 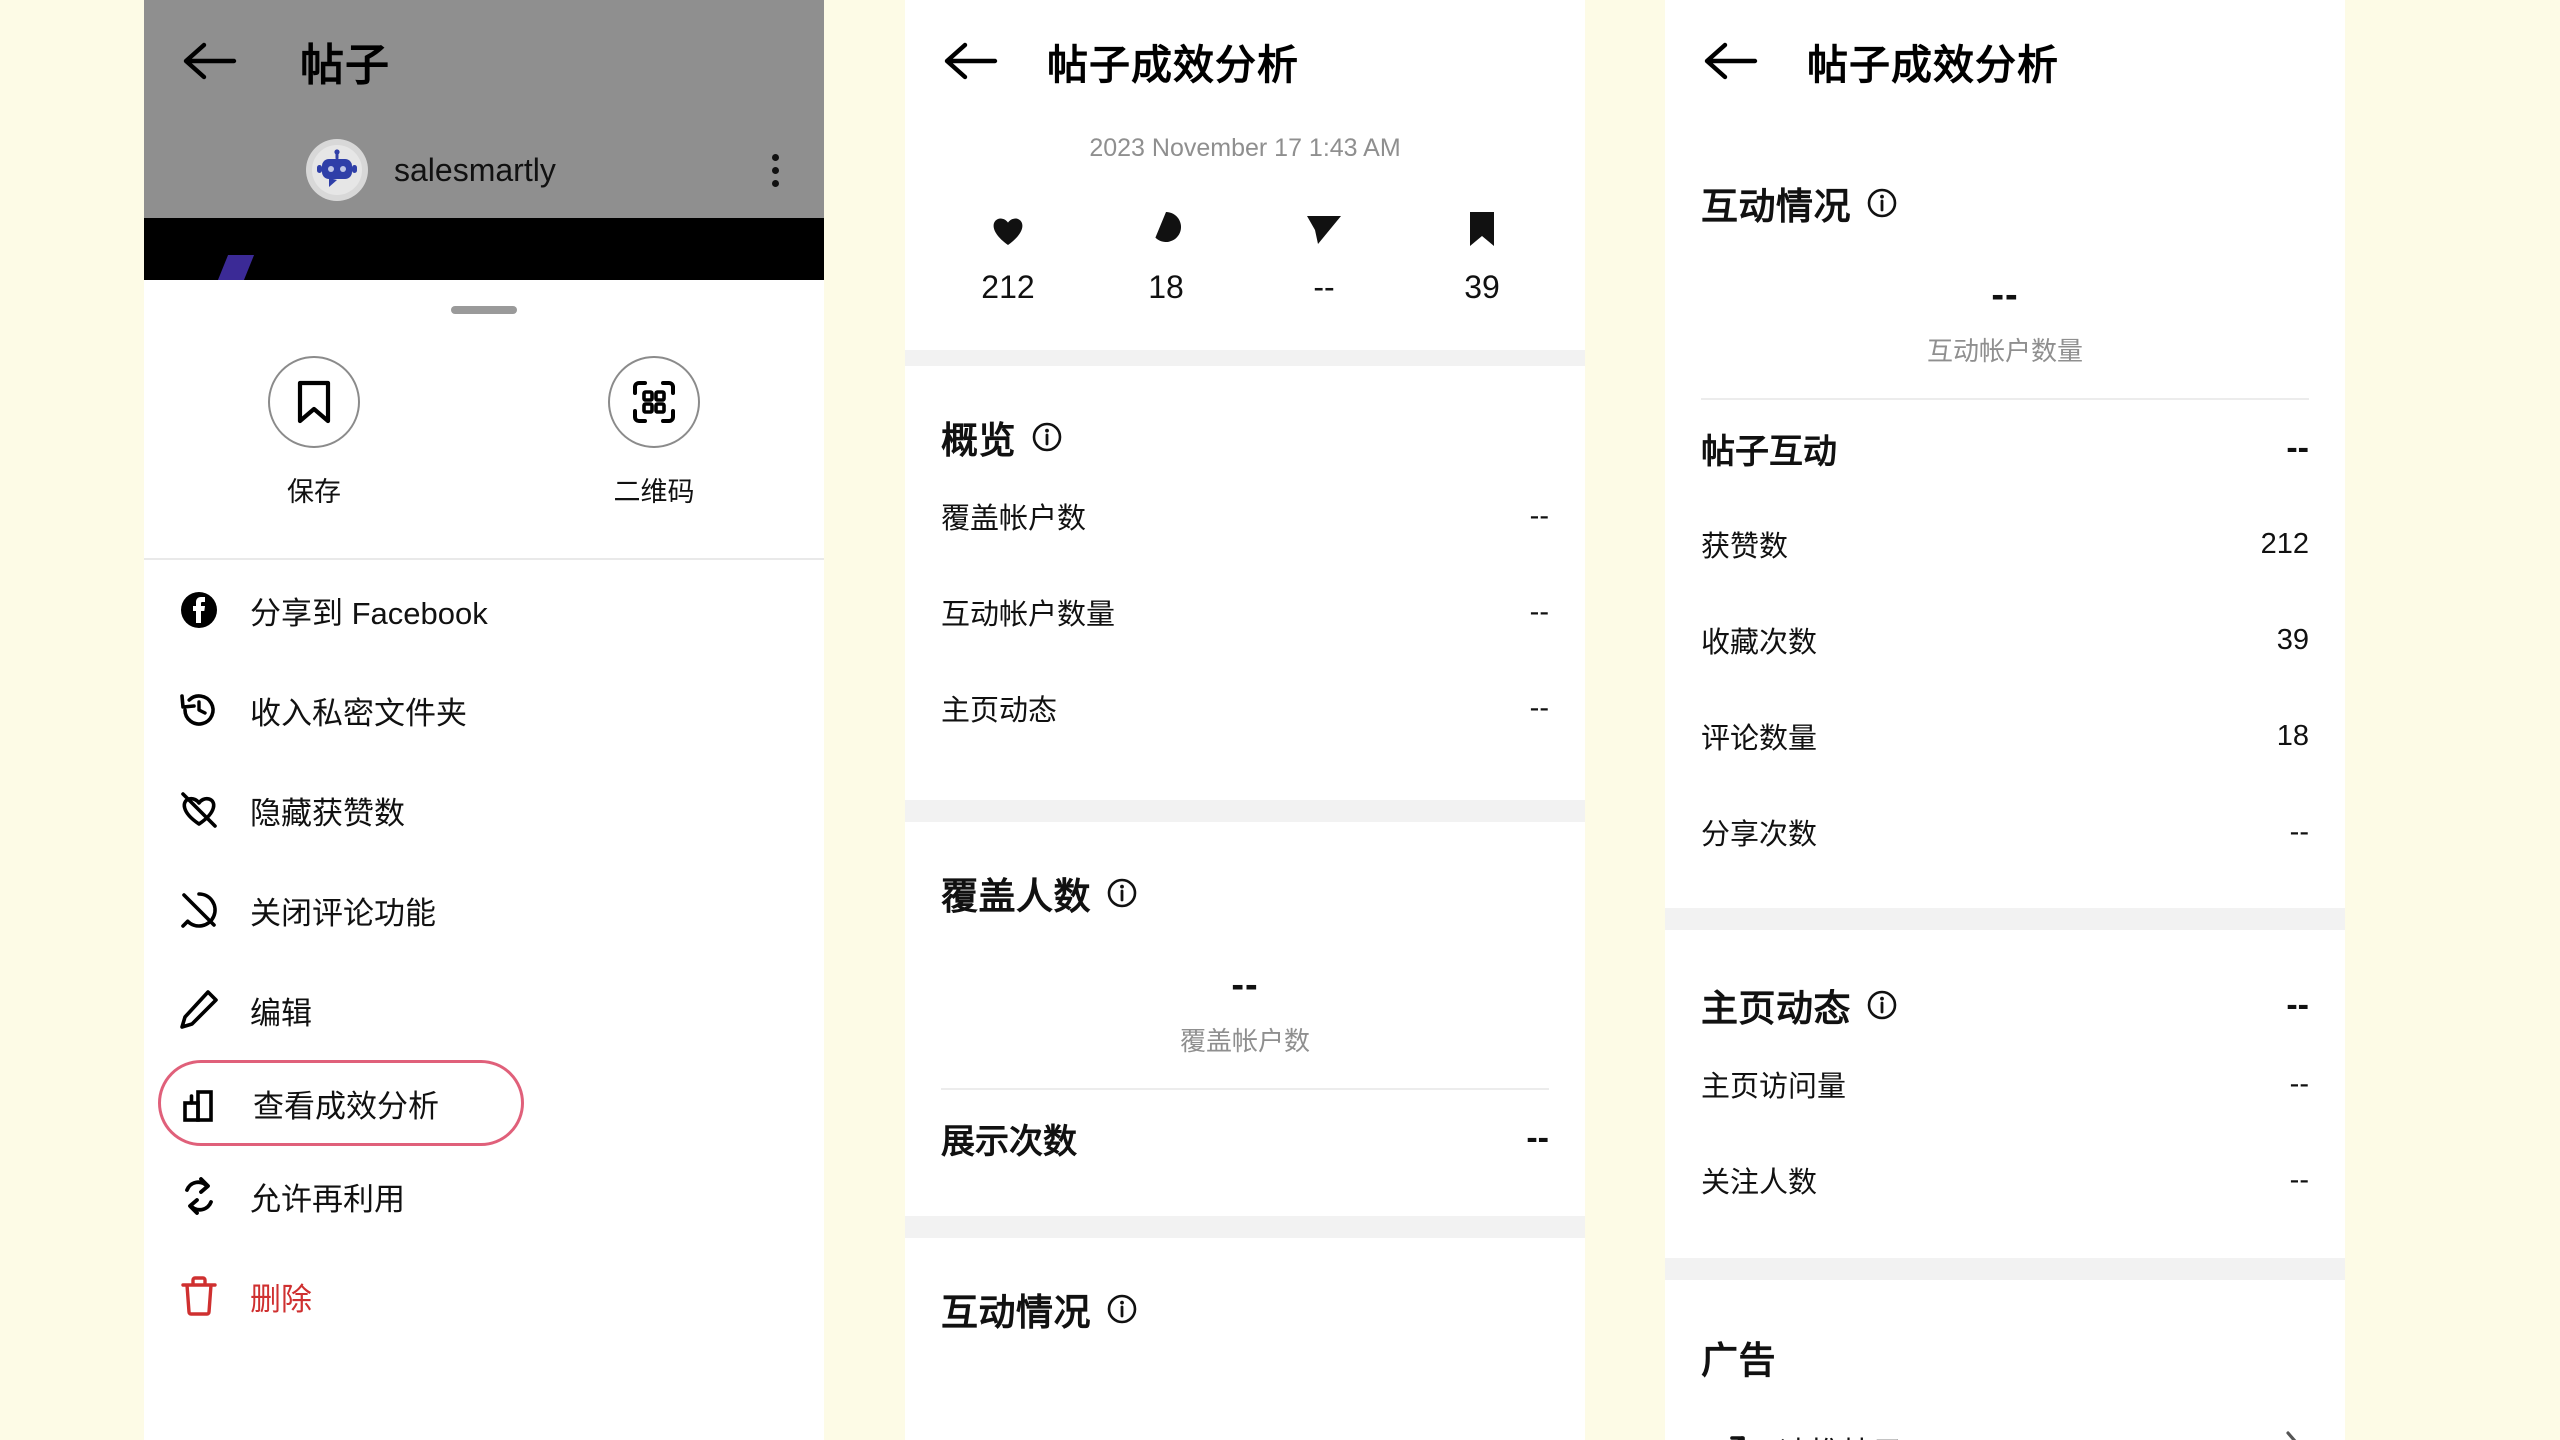 I want to click on row-value: 39, so click(x=2292, y=639).